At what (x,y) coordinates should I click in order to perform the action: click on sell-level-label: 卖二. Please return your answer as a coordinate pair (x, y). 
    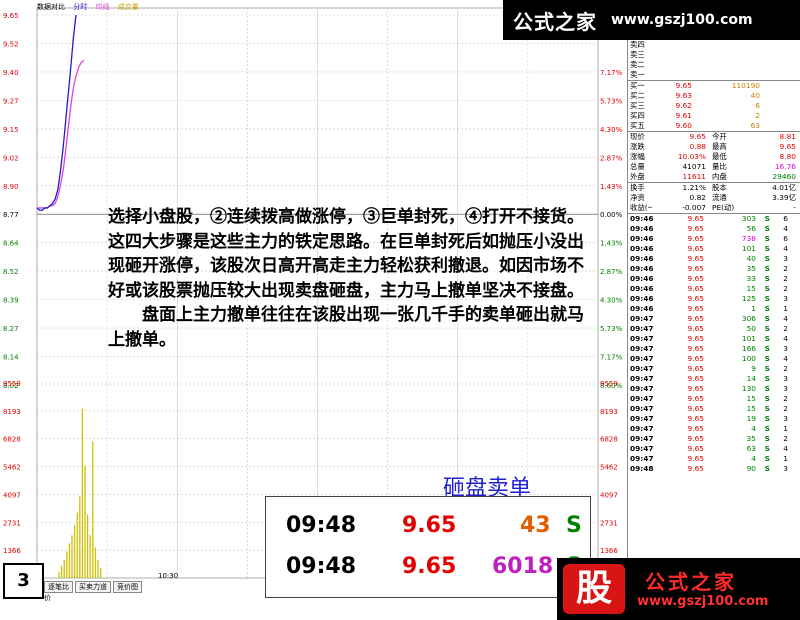
    Looking at the image, I should click on (637, 64).